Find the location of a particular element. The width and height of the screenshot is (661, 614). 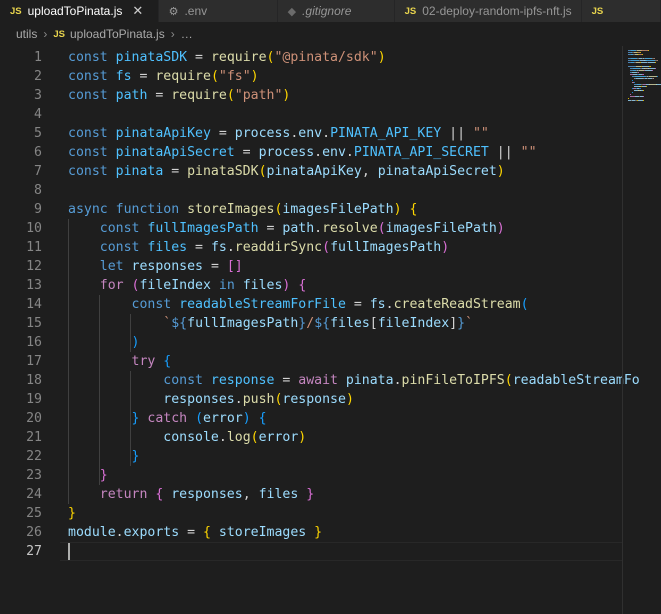

tab-gitignore: ◆ .gitignore is located at coordinates (336, 11).